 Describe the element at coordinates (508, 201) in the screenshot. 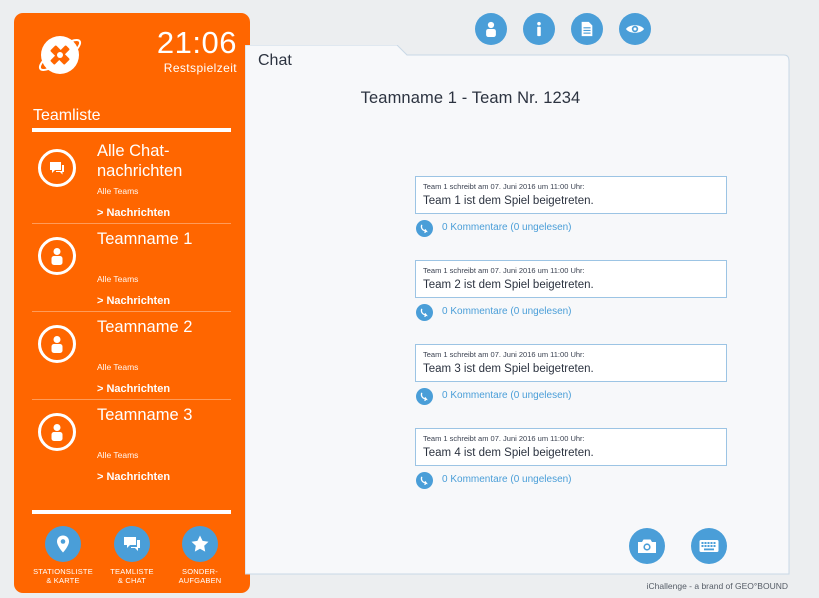

I see `message-text: Team 1 ist dem Spiel beigetreten.` at that location.